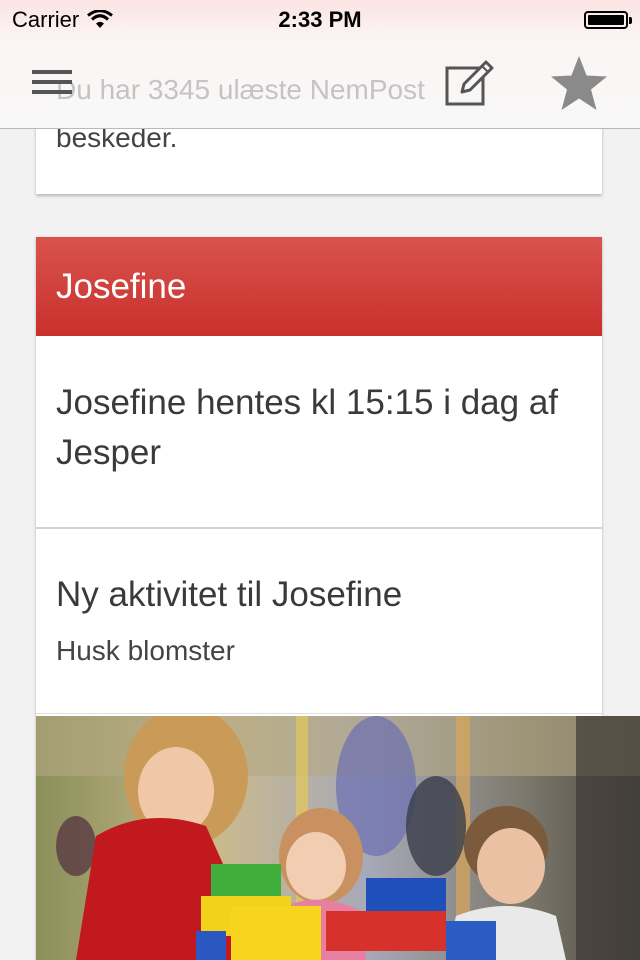 This screenshot has width=640, height=960. Describe the element at coordinates (52, 83) in the screenshot. I see `menu-icon` at that location.